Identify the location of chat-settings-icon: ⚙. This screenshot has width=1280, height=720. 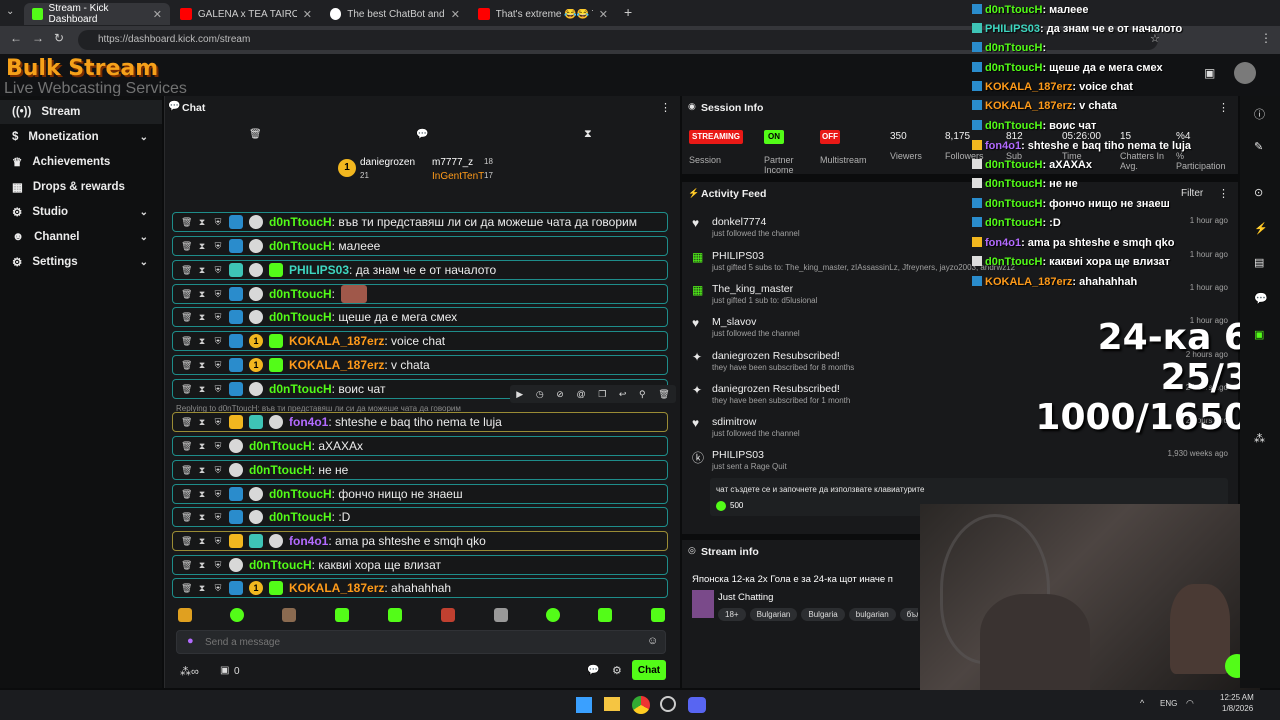
(617, 670).